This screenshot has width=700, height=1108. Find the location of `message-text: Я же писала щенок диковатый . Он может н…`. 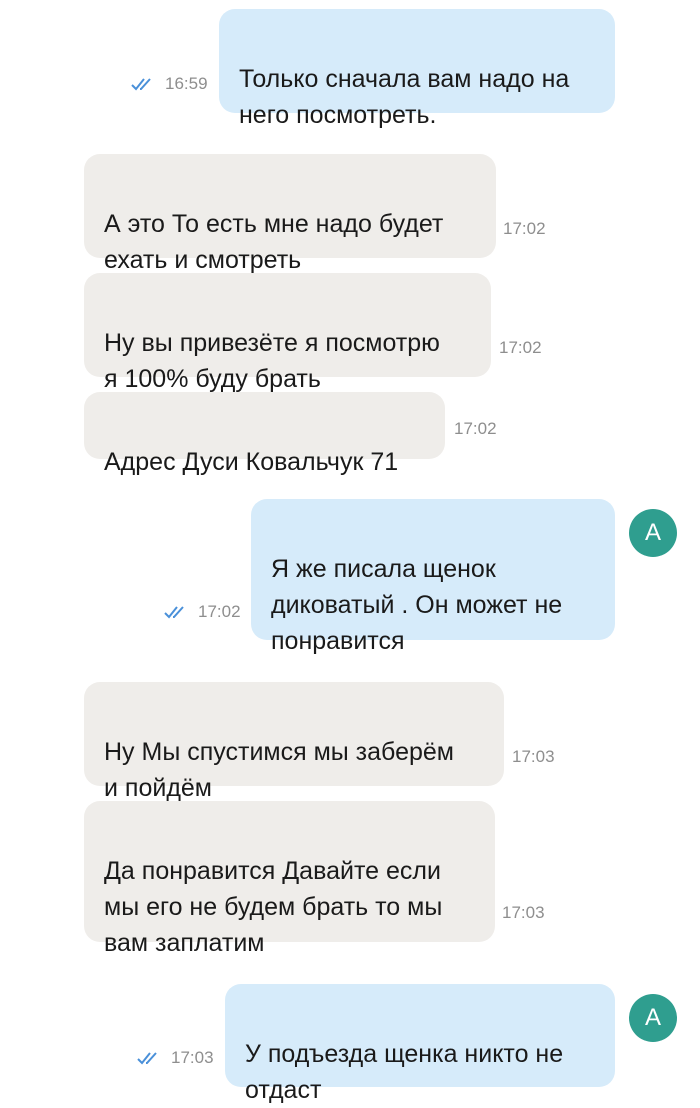

message-text: Я же писала щенок диковатый . Он может н… is located at coordinates (417, 605).